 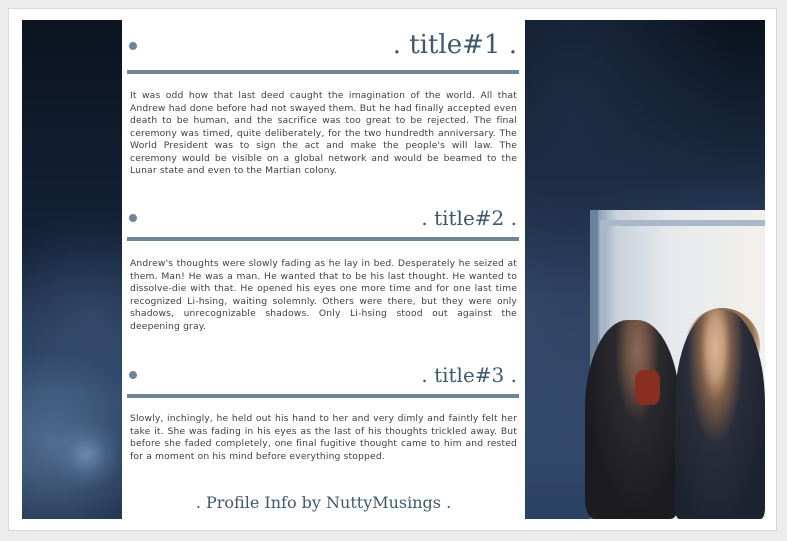 What do you see at coordinates (469, 375) in the screenshot?
I see `section-title: . title#3 .` at bounding box center [469, 375].